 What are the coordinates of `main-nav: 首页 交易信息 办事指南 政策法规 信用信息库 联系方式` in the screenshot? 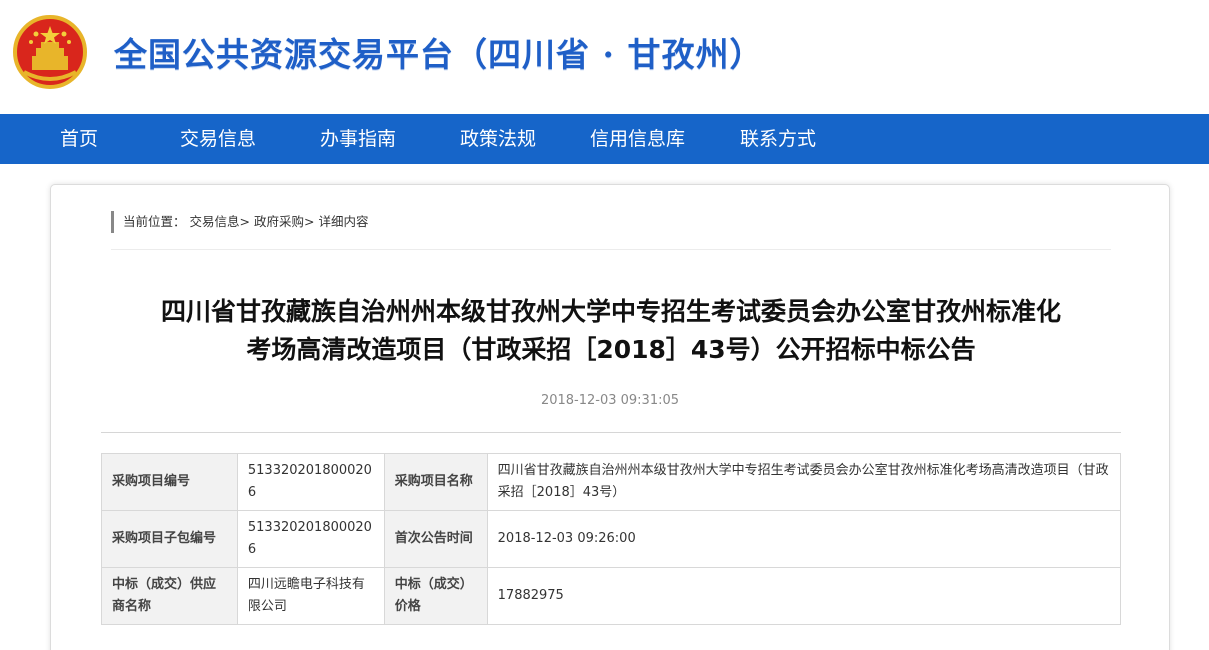 It's located at (604, 139).